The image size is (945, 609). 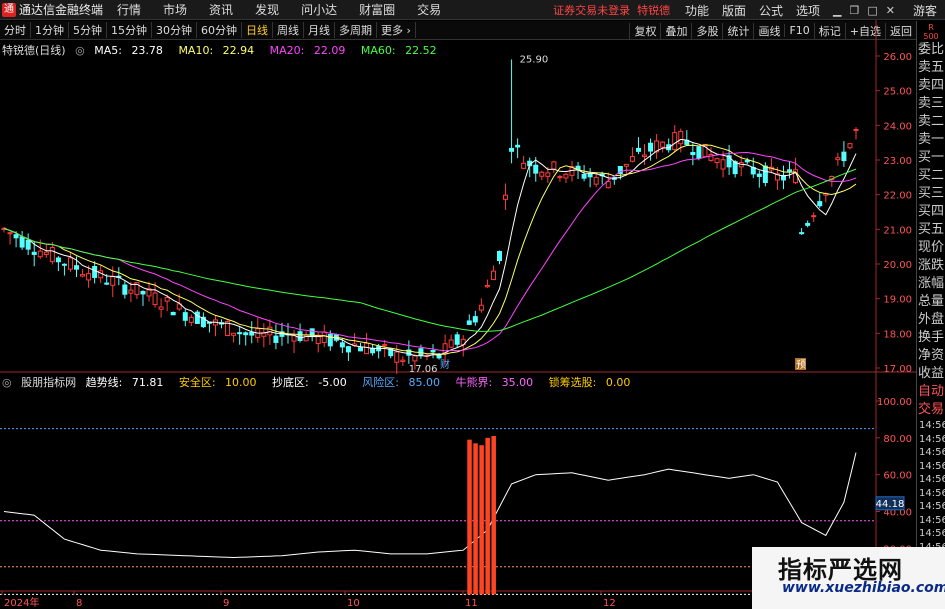 What do you see at coordinates (931, 410) in the screenshot?
I see `sidebar-auto-trade-label: 交易` at bounding box center [931, 410].